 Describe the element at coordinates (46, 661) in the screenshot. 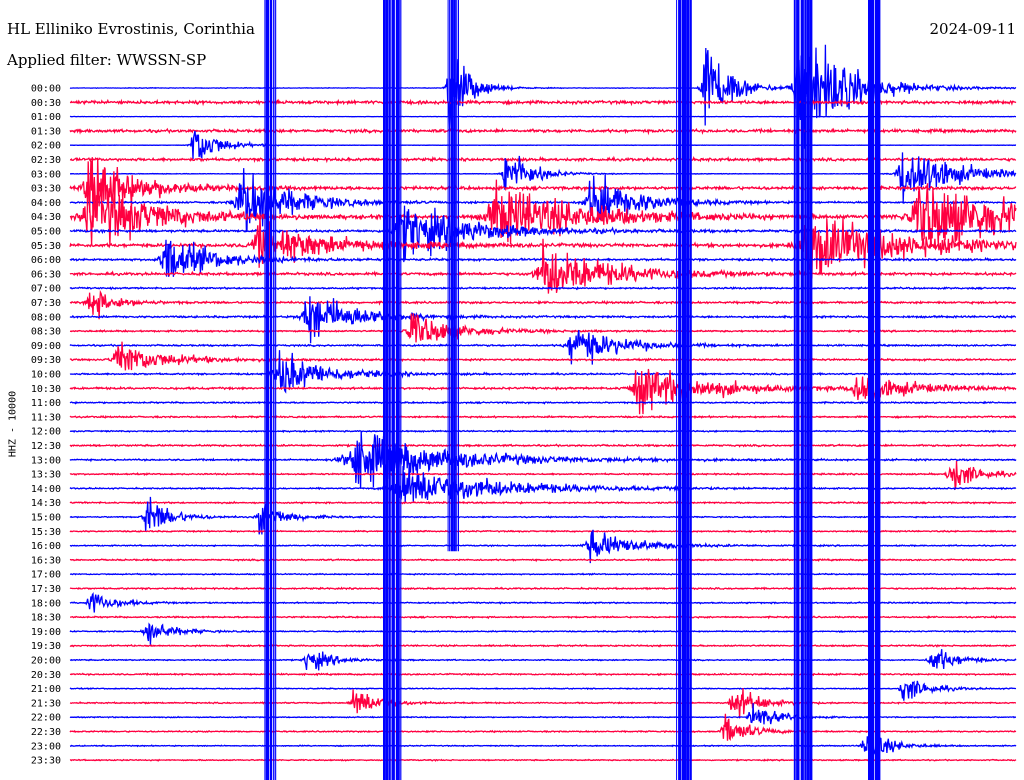

I see `tick-label: 20:00` at that location.